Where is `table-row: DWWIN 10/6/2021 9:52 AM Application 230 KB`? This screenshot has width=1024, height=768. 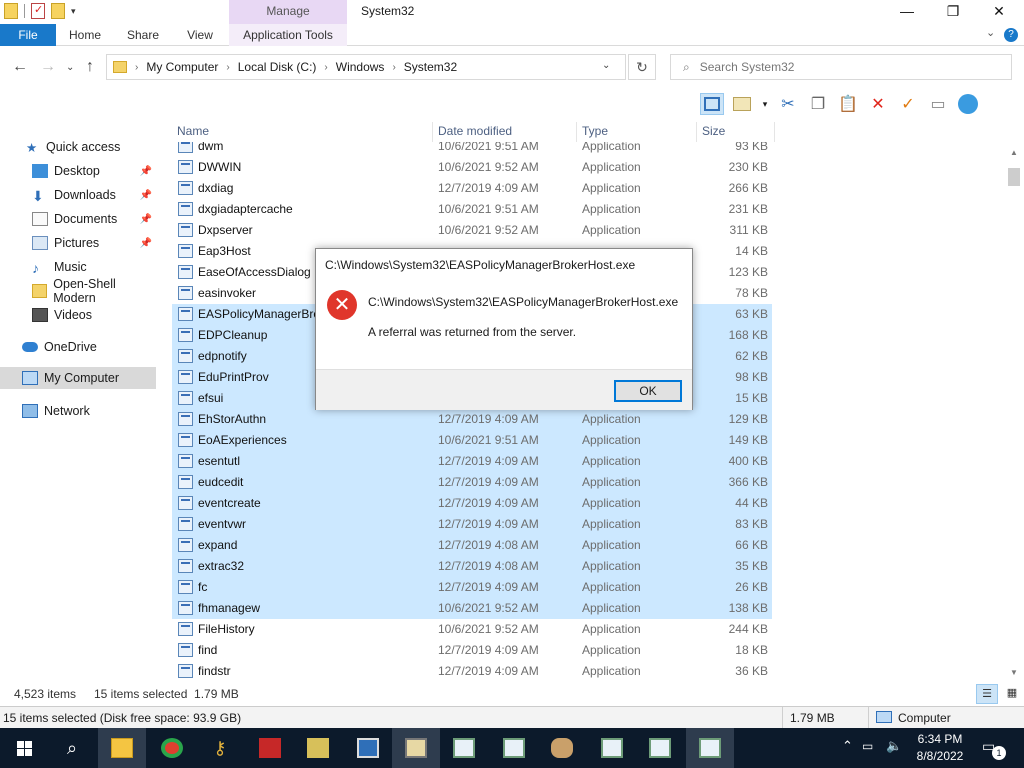
table-row: DWWIN 10/6/2021 9:52 AM Application 230 KB is located at coordinates (472, 167).